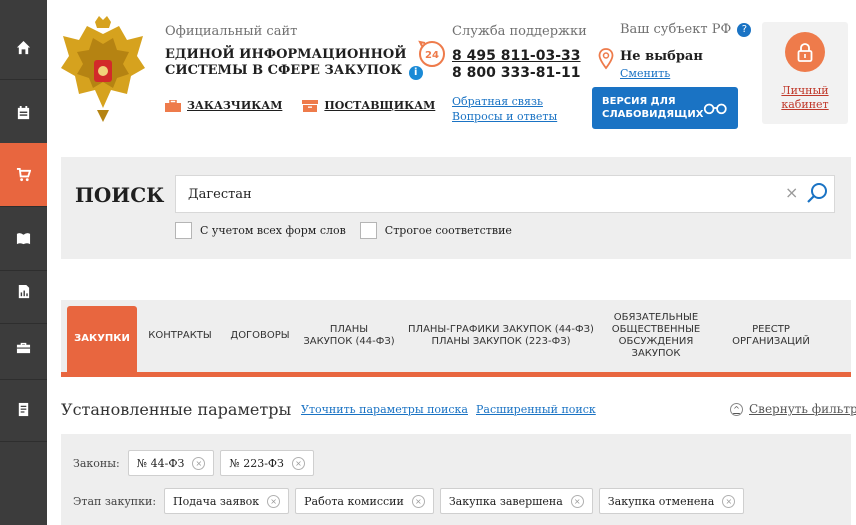 This screenshot has height=525, width=856. I want to click on faq-link: Вопросы и ответы, so click(504, 116).